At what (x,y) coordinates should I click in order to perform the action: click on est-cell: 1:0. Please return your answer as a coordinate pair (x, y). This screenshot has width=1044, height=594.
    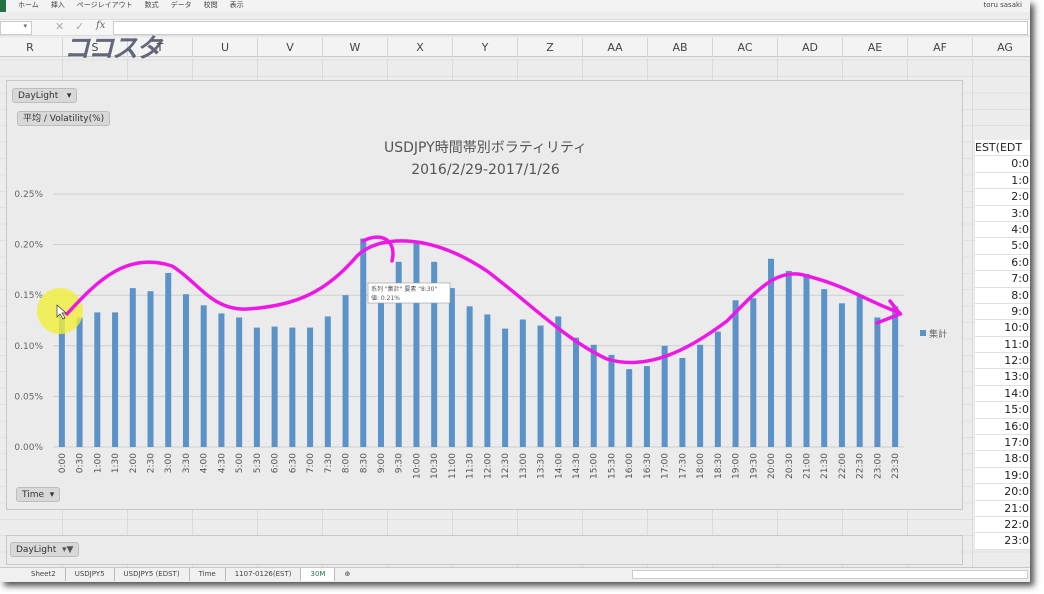
    Looking at the image, I should click on (1002, 181).